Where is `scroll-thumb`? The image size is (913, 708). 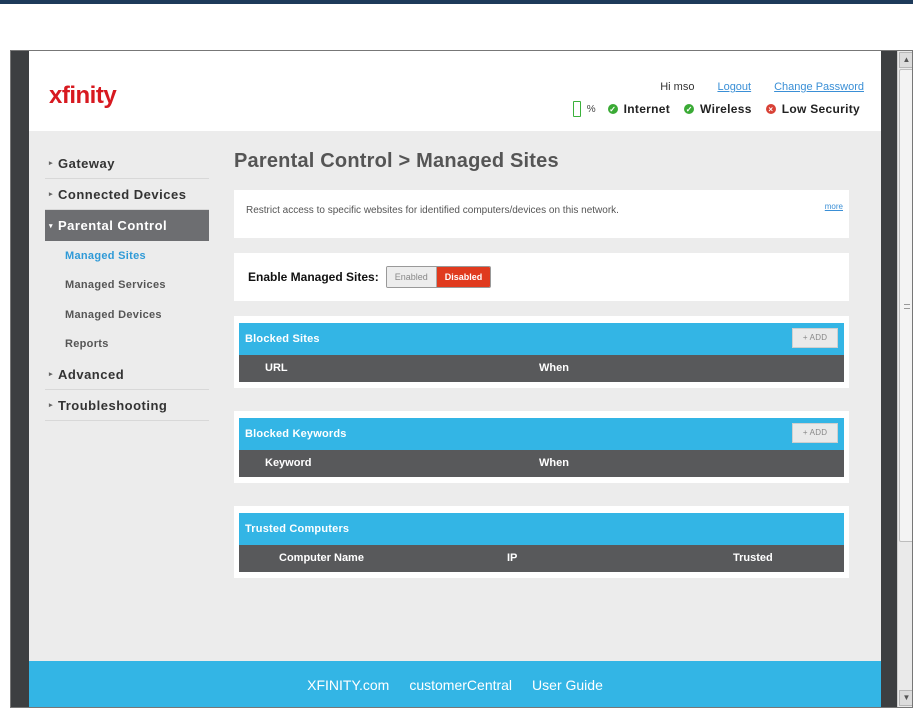
scroll-thumb is located at coordinates (905, 305).